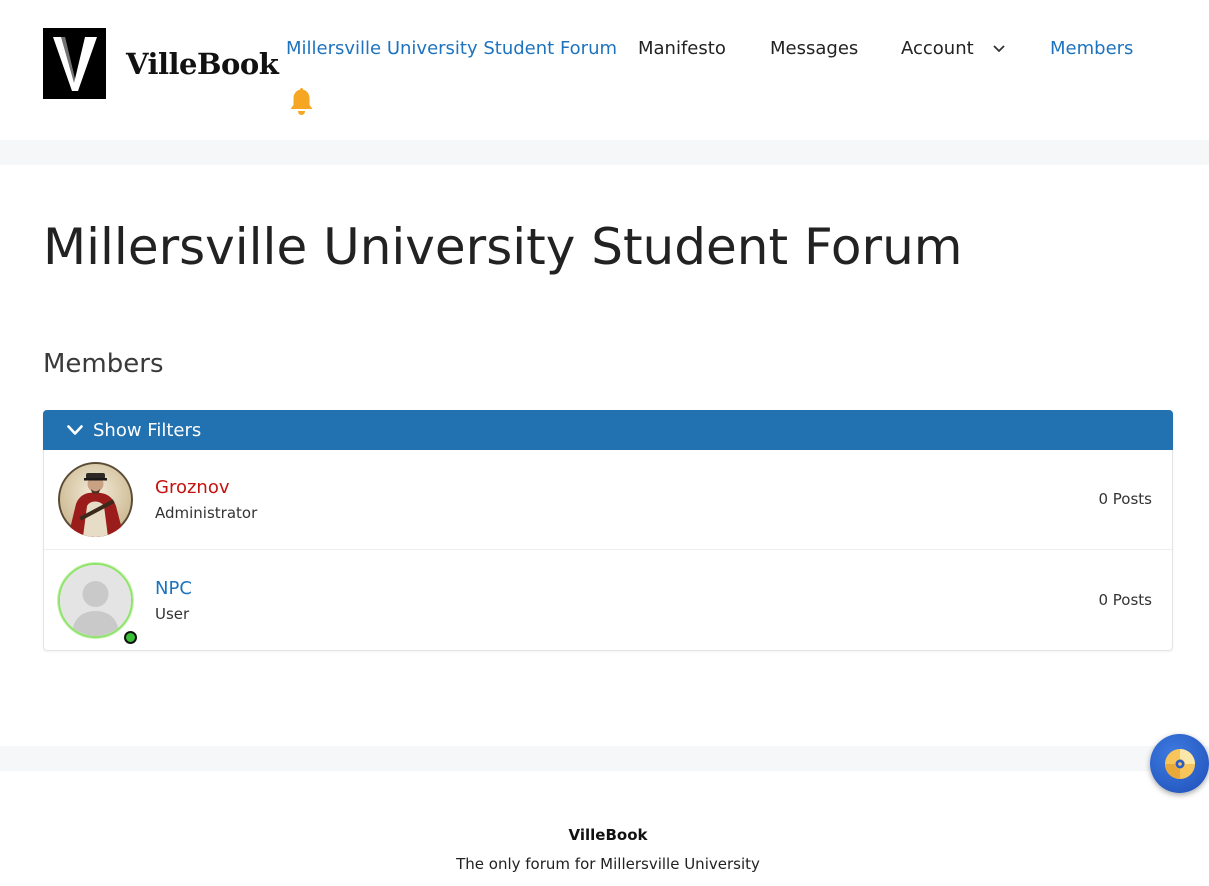 The image size is (1209, 886). I want to click on nav-forum: Millersville University Student Forum, so click(451, 48).